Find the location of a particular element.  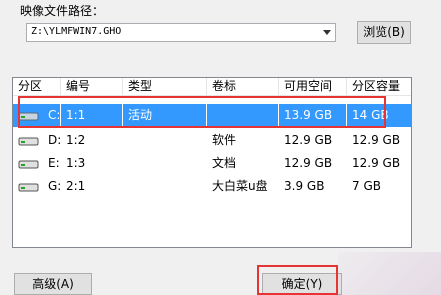

column-header-capacity: 分区容量 is located at coordinates (379, 86).